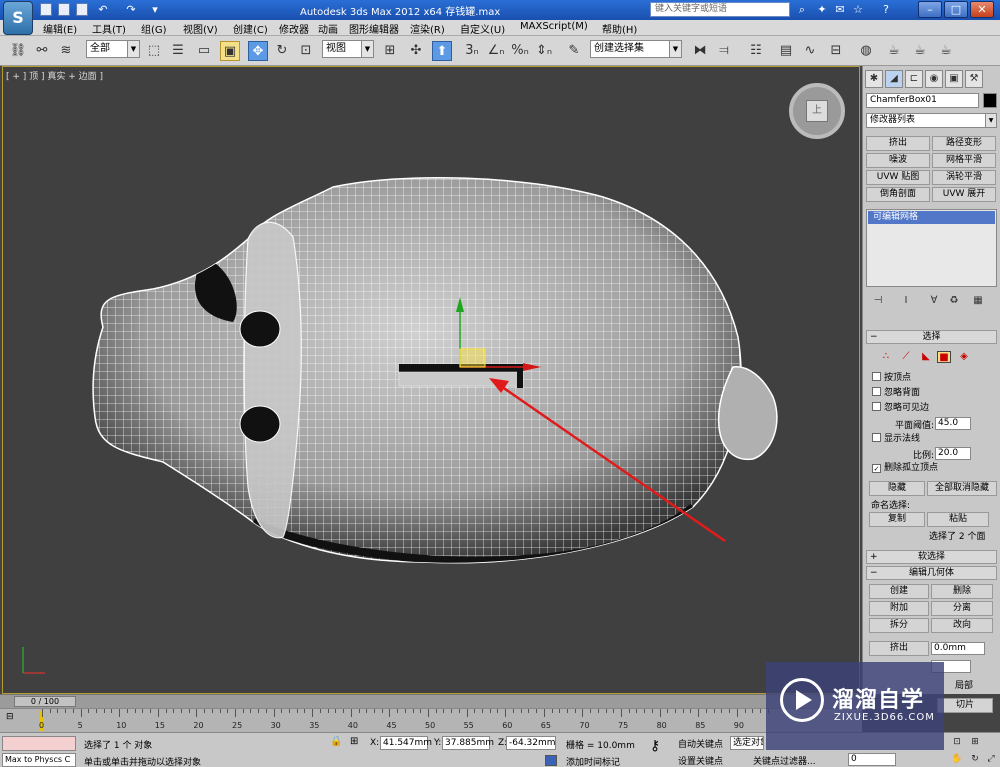  I want to click on show-end-result-icon: I, so click(906, 301).